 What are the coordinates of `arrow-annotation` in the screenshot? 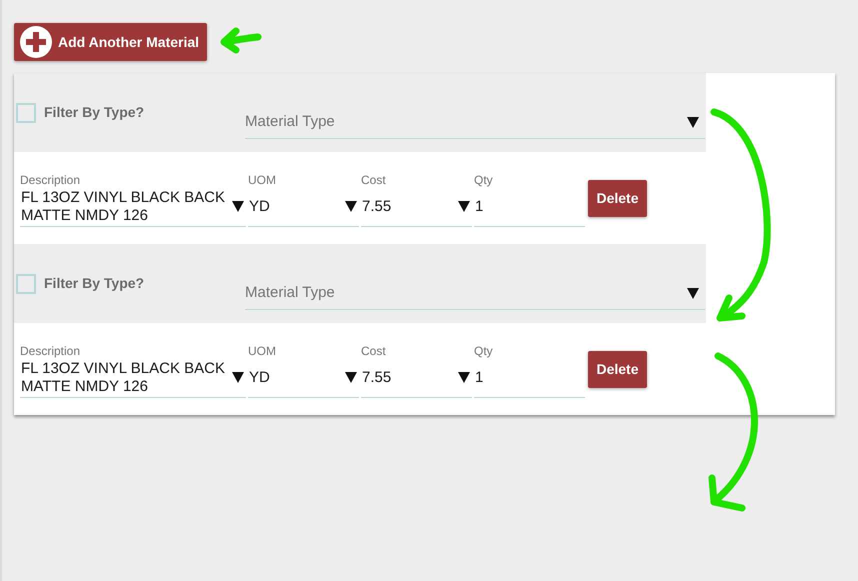 It's located at (241, 41).